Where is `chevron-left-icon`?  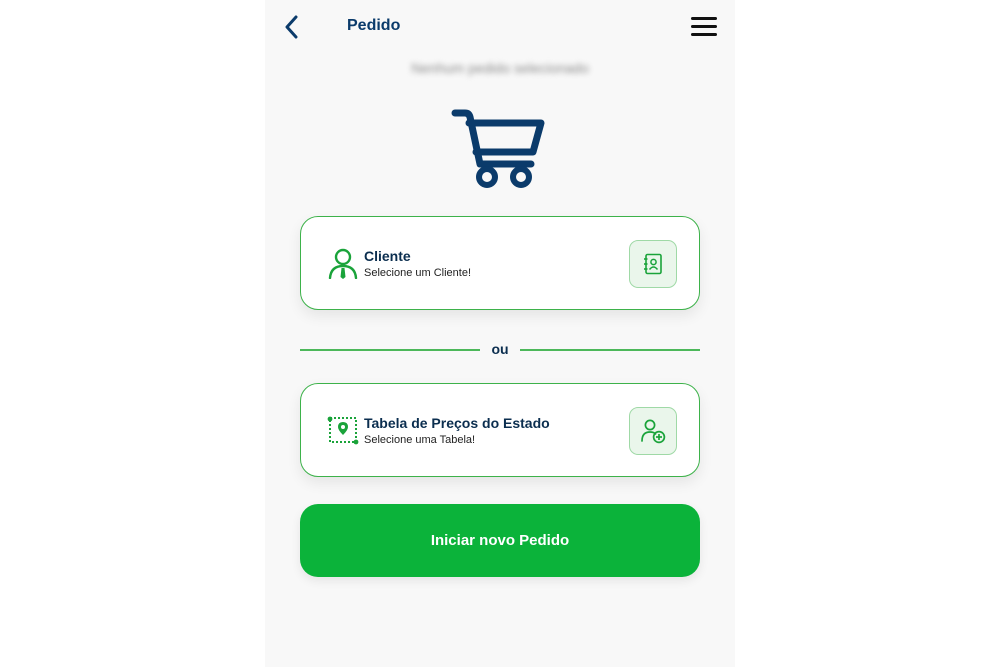
chevron-left-icon is located at coordinates (291, 27).